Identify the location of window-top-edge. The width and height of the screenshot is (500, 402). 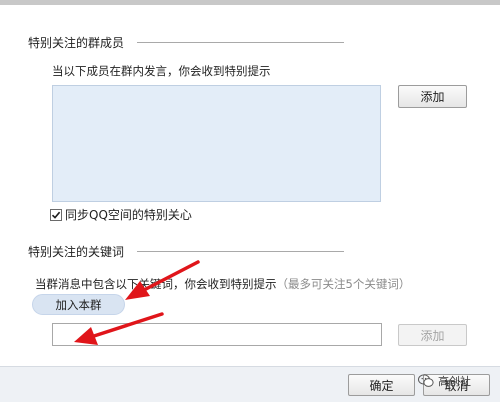
(250, 2).